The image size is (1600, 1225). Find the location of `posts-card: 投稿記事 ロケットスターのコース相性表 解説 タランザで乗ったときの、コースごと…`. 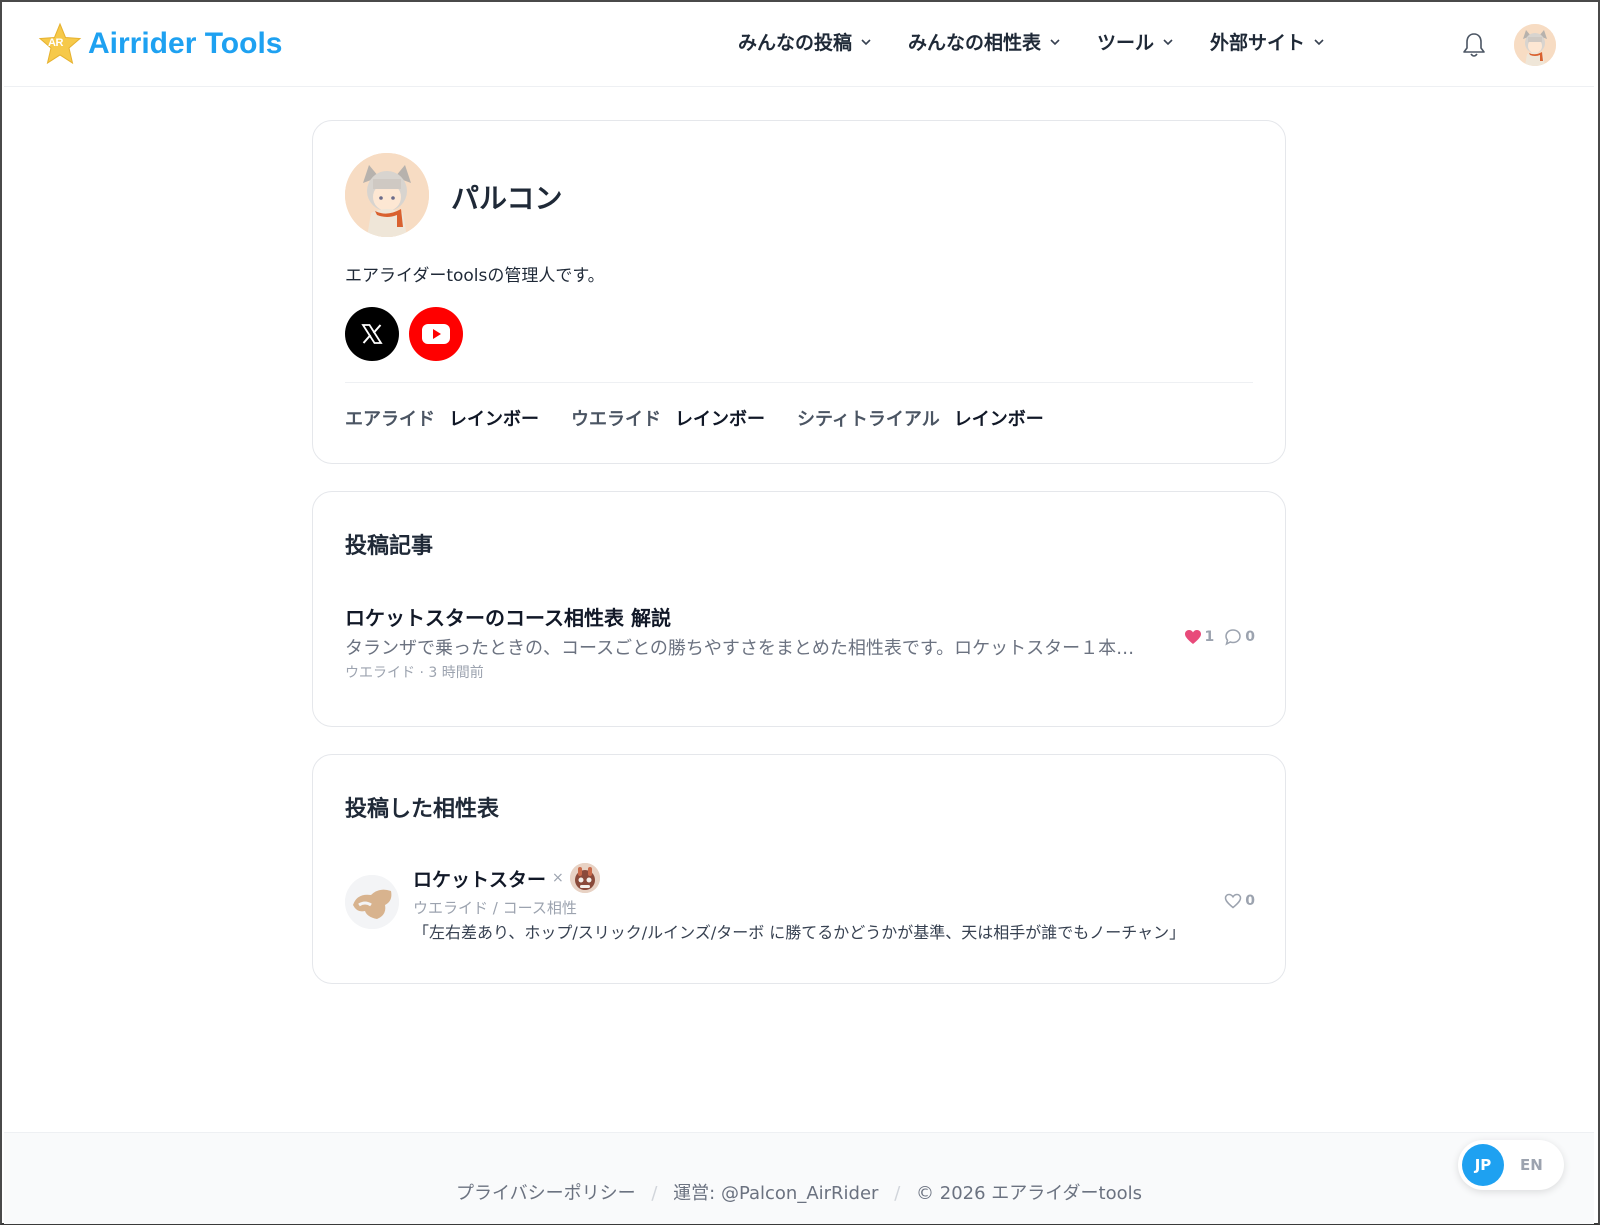

posts-card: 投稿記事 ロケットスターのコース相性表 解説 タランザで乗ったときの、コースごと… is located at coordinates (799, 609).